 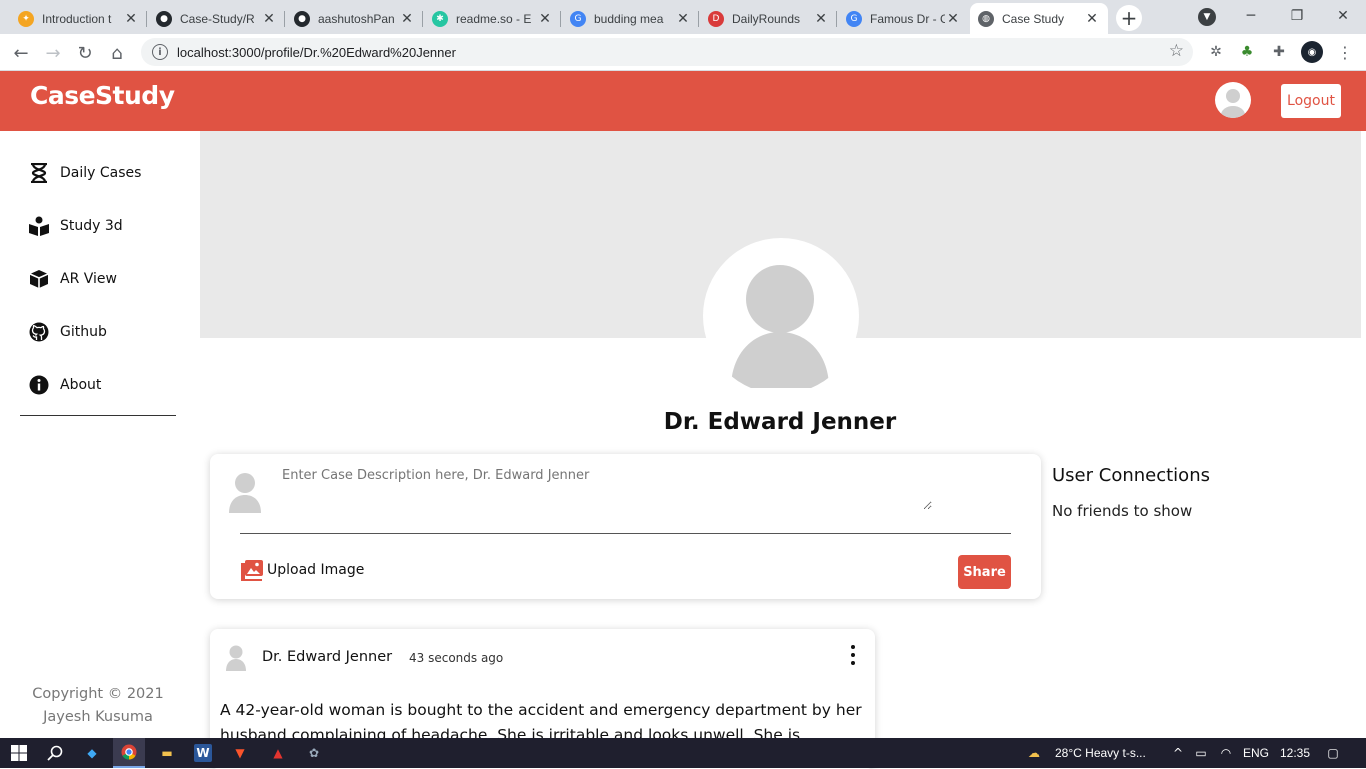 What do you see at coordinates (85, 53) in the screenshot?
I see `reload-icon: ↻` at bounding box center [85, 53].